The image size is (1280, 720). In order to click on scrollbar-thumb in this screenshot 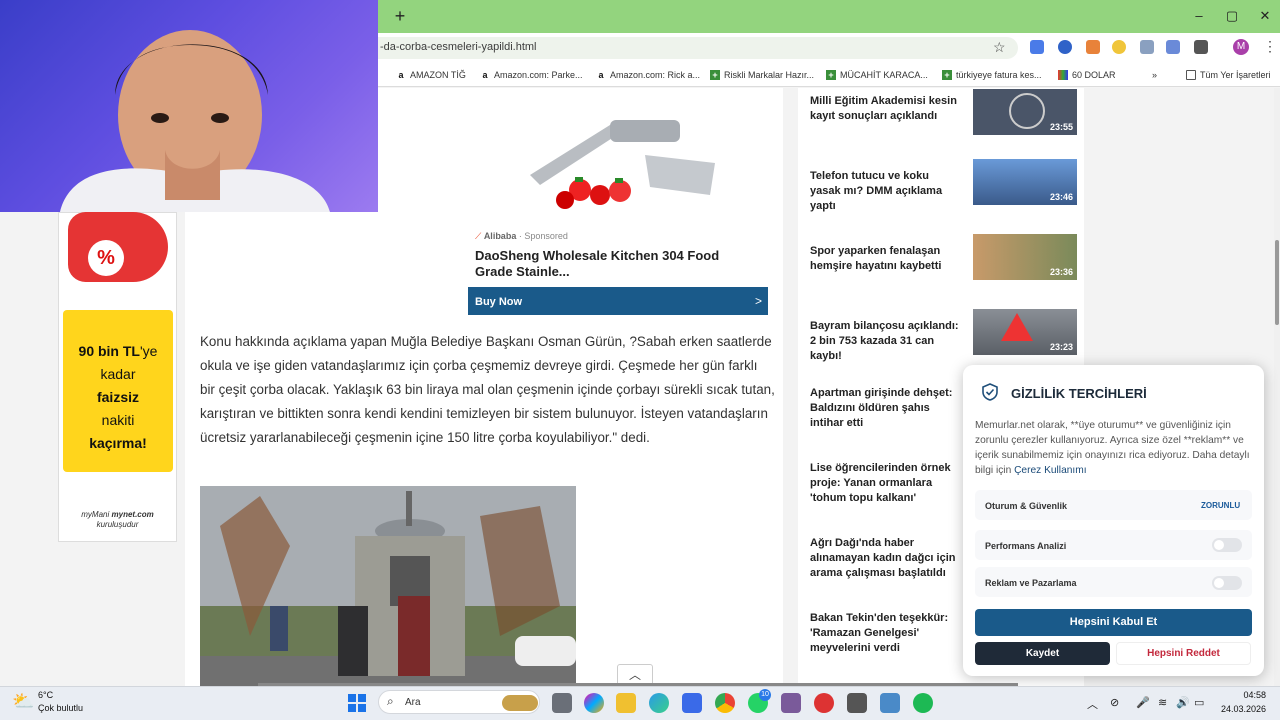, I will do `click(1277, 282)`.